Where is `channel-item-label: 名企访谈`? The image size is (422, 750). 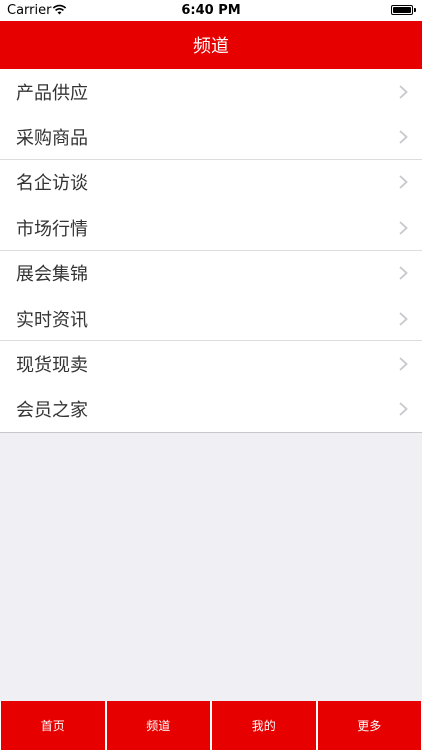
channel-item-label: 名企访谈 is located at coordinates (52, 184).